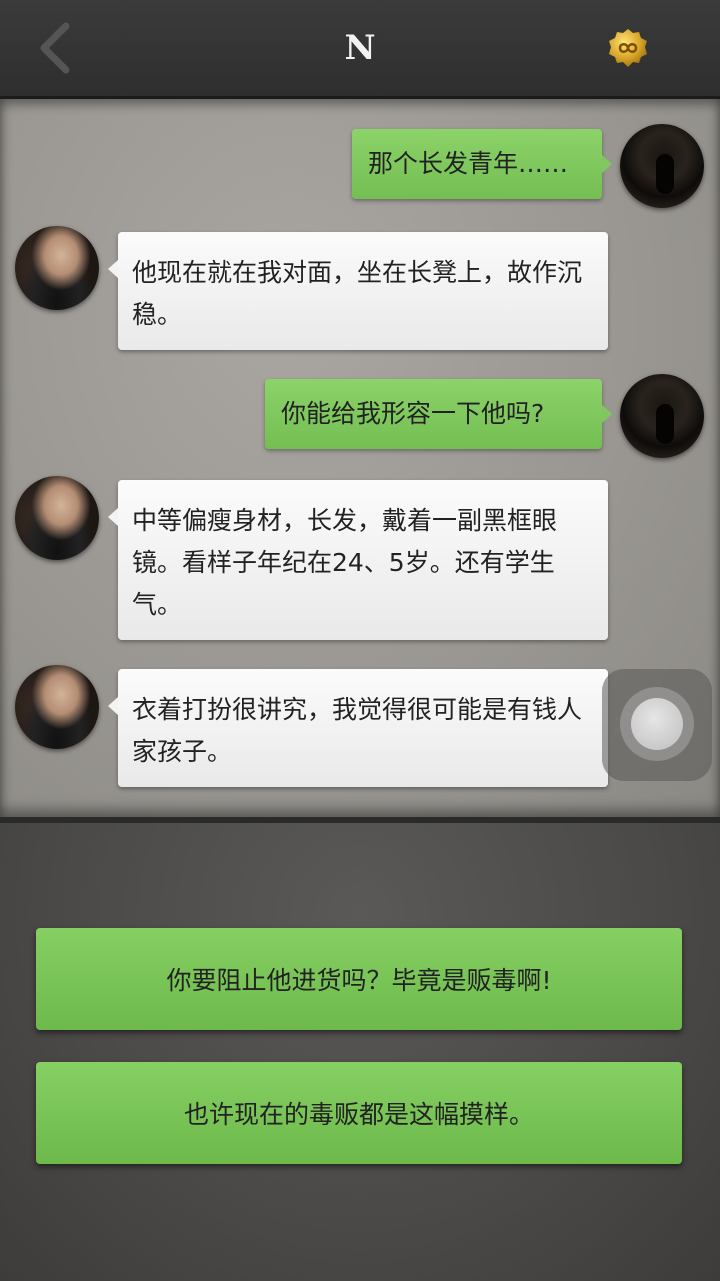 Image resolution: width=720 pixels, height=1281 pixels. Describe the element at coordinates (358, 560) in the screenshot. I see `message-bubble-received: 中等偏瘦身材，长发，戴着一副黑框眼镜。看样子年纪在24、5岁。还有学生气。` at that location.